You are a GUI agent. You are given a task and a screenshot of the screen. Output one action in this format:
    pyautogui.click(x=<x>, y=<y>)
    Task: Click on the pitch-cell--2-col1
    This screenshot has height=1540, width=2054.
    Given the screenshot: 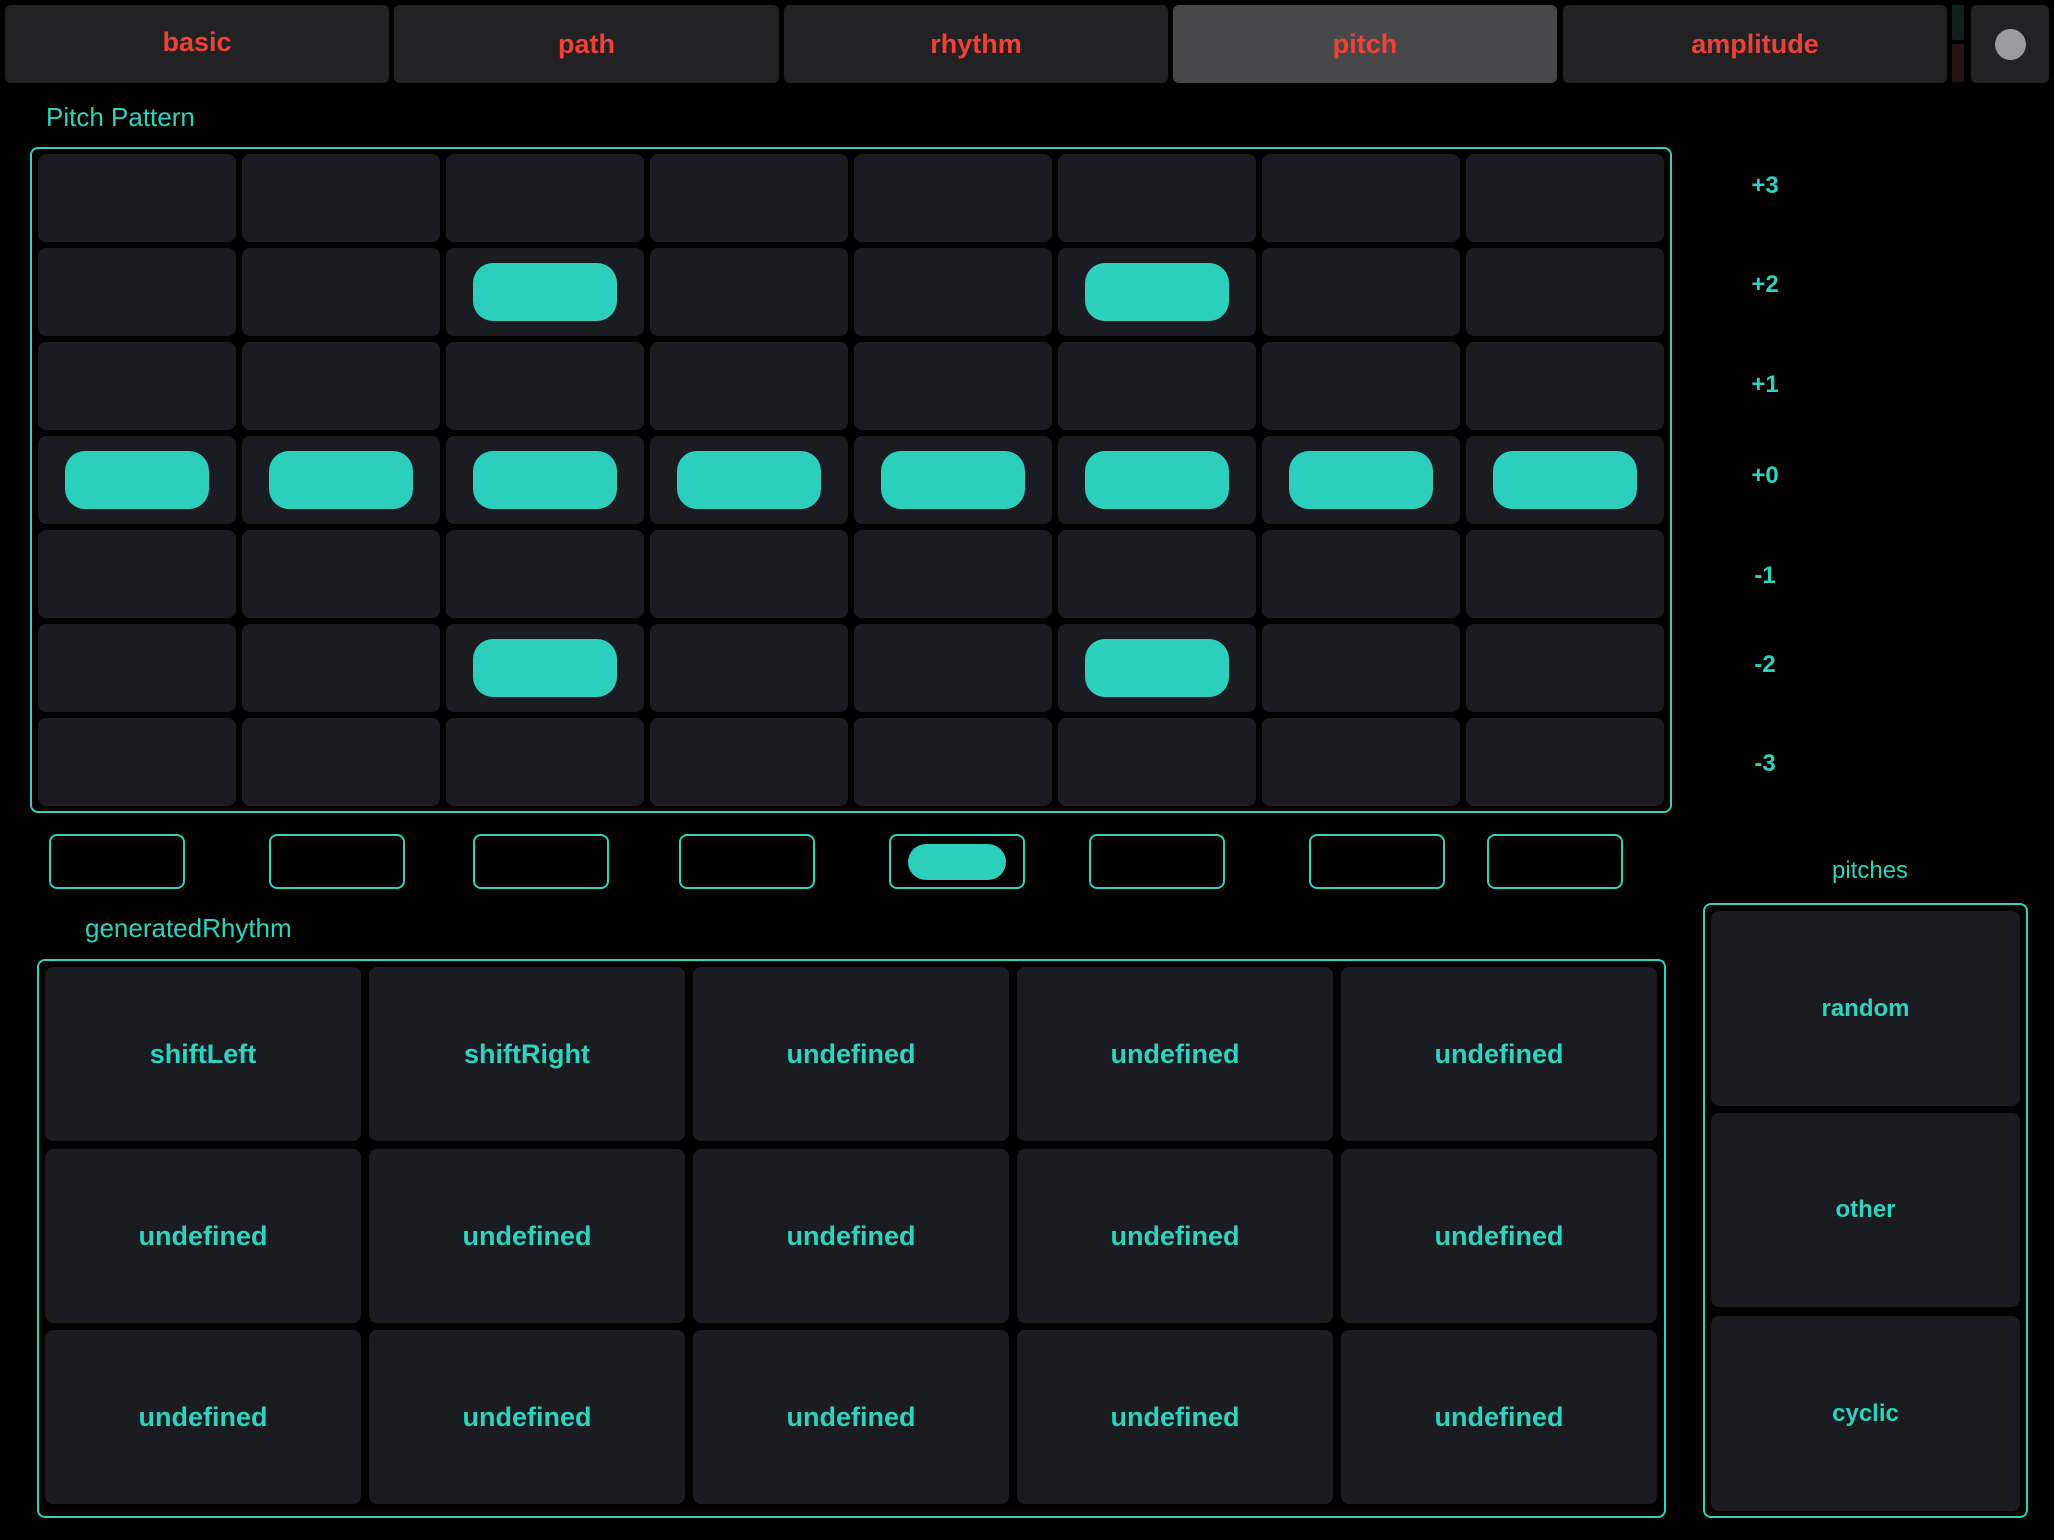 What is the action you would take?
    pyautogui.click(x=137, y=668)
    